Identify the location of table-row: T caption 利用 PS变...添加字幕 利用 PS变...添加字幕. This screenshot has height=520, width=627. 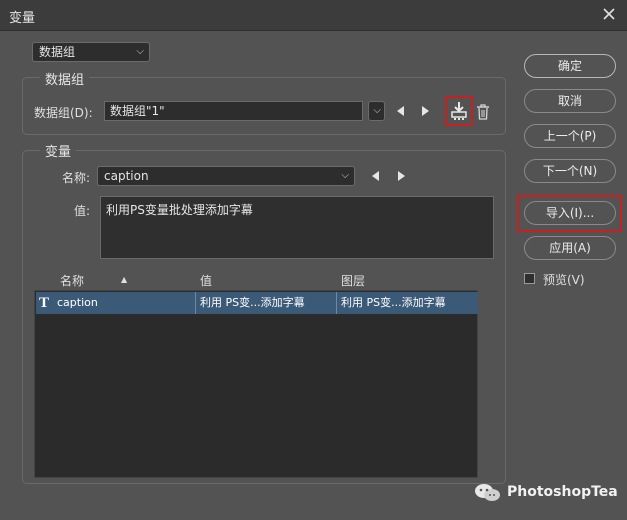
(257, 303).